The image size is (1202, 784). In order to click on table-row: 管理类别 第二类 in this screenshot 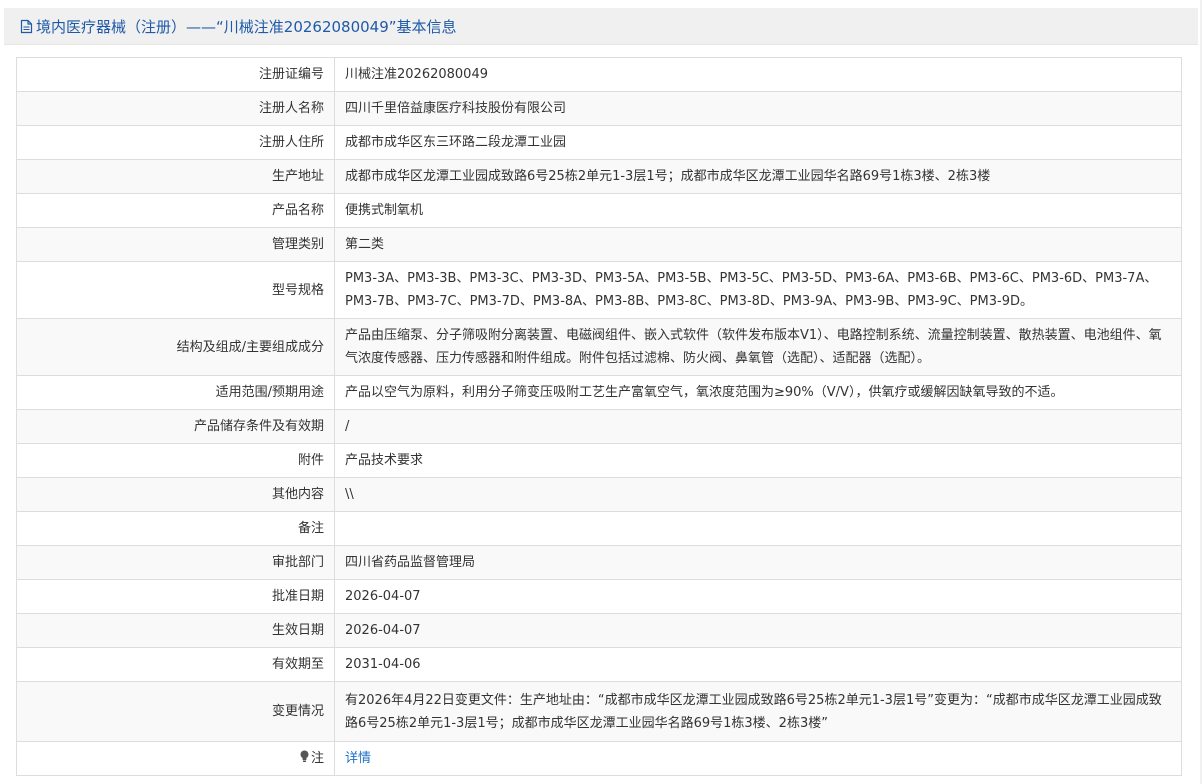, I will do `click(599, 244)`.